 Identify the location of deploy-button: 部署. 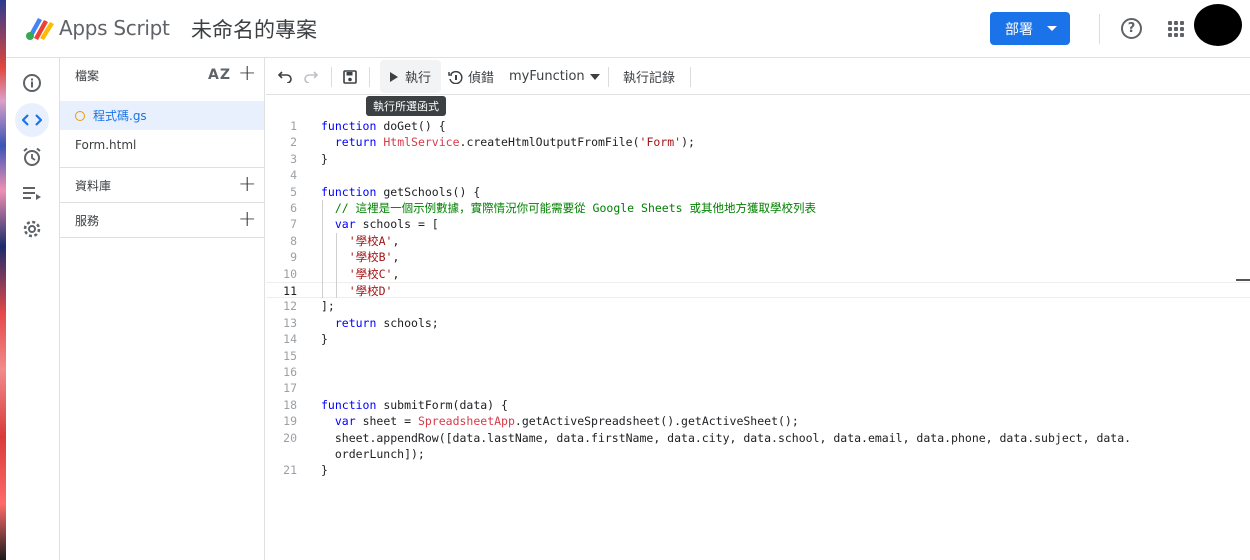
(1030, 28).